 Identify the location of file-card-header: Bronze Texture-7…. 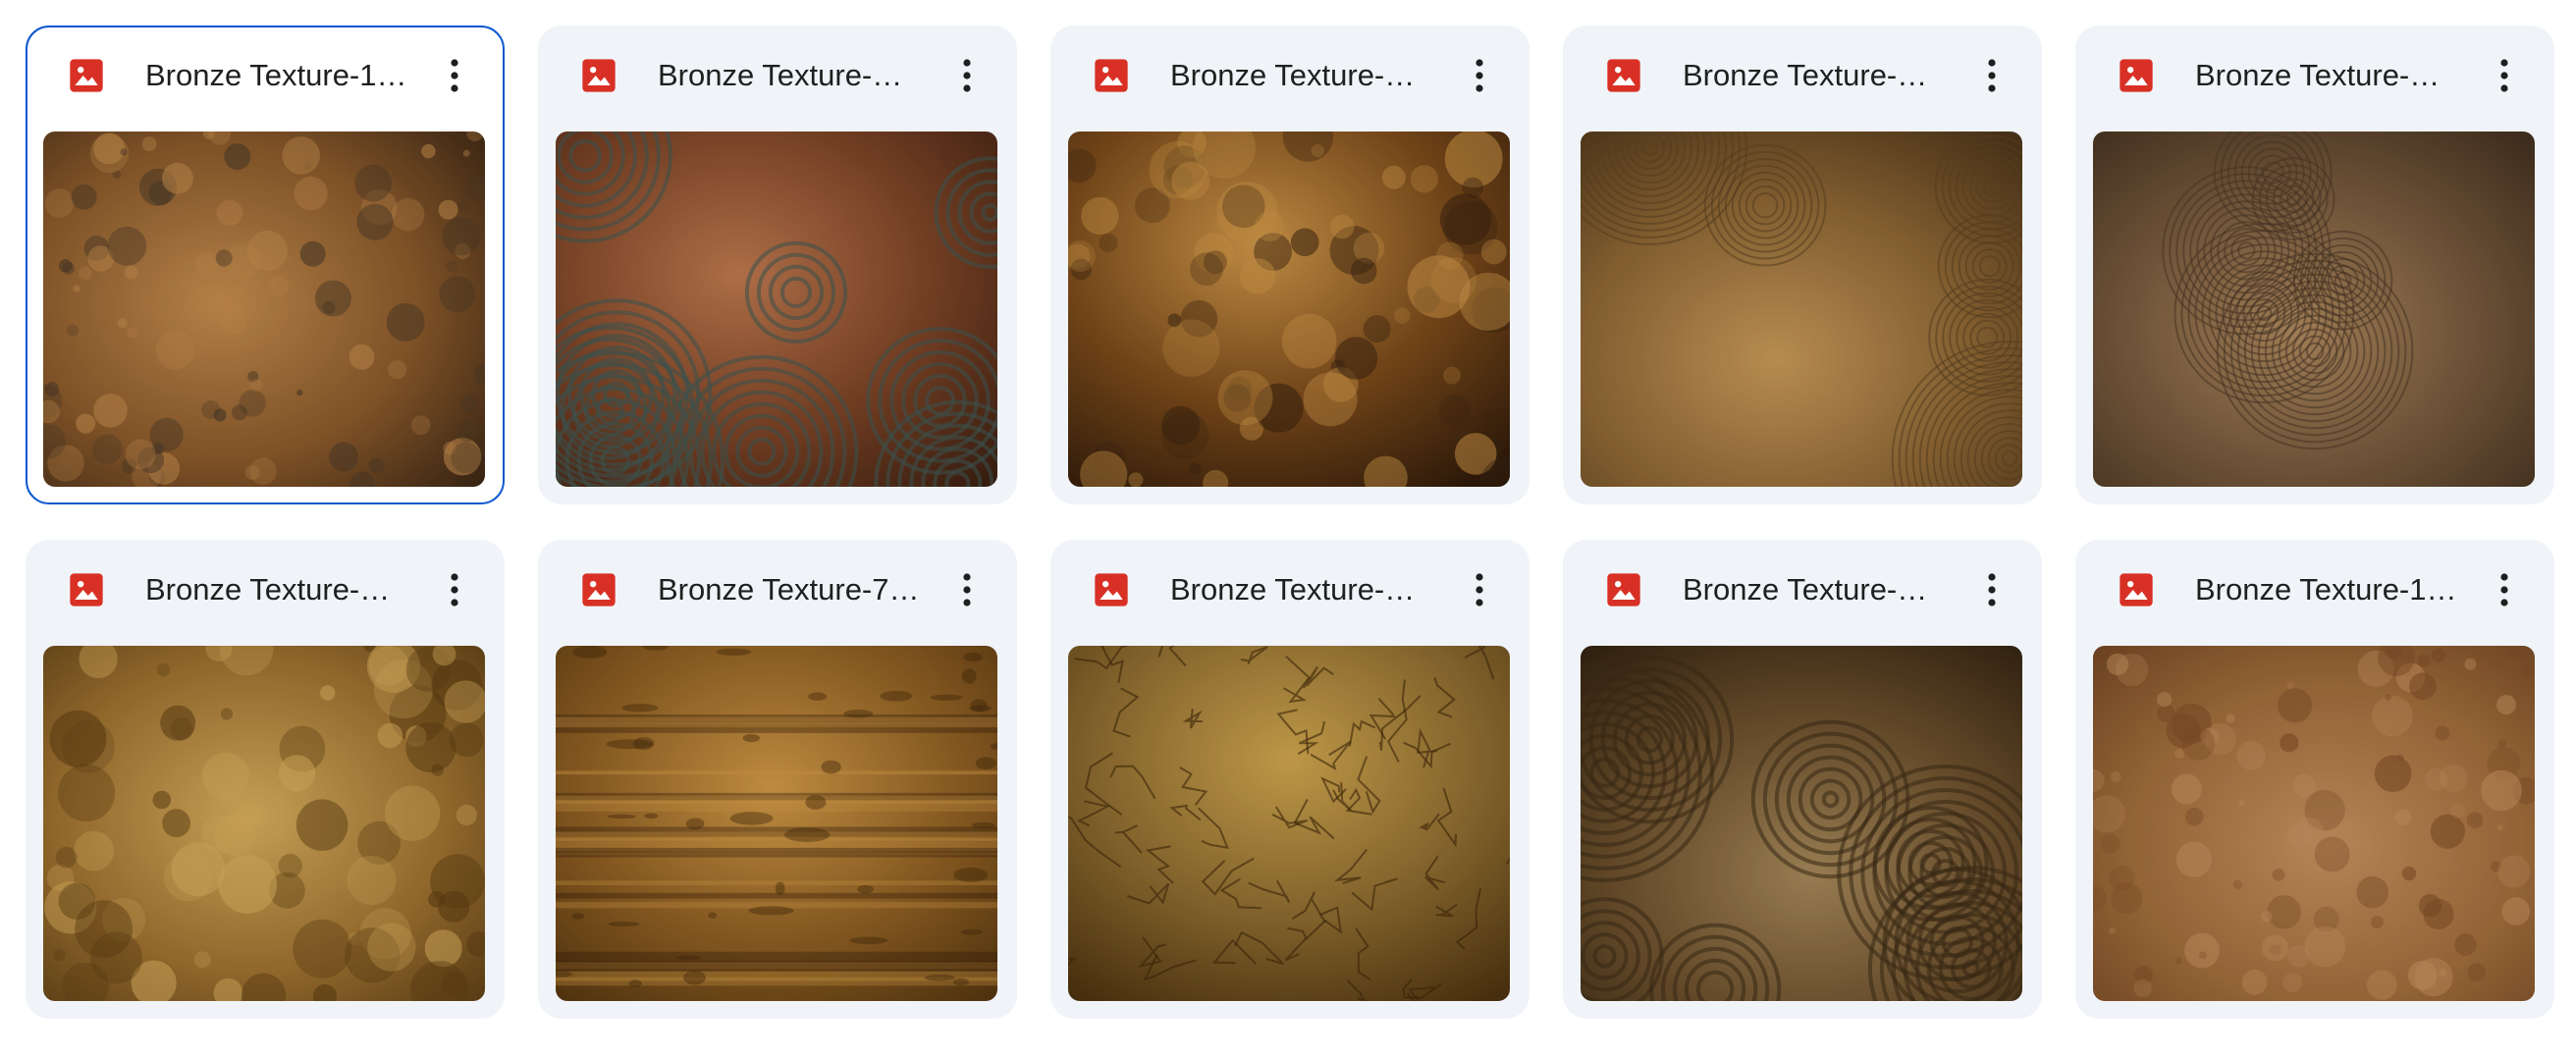
(777, 592).